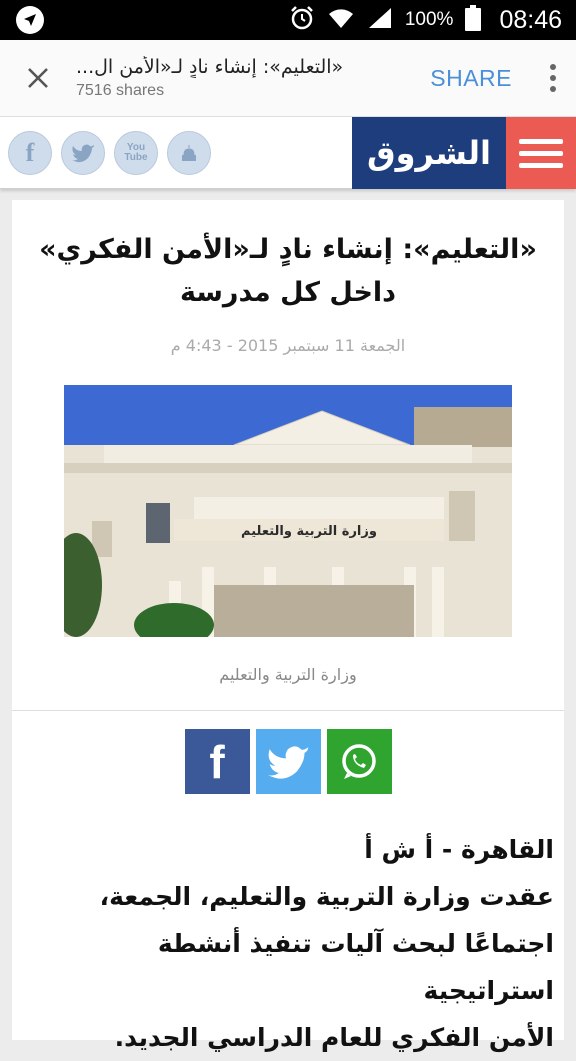 Image resolution: width=576 pixels, height=1061 pixels. I want to click on body-line: عقدت وزارة التربية والتعليم، الجمعة،, so click(326, 897).